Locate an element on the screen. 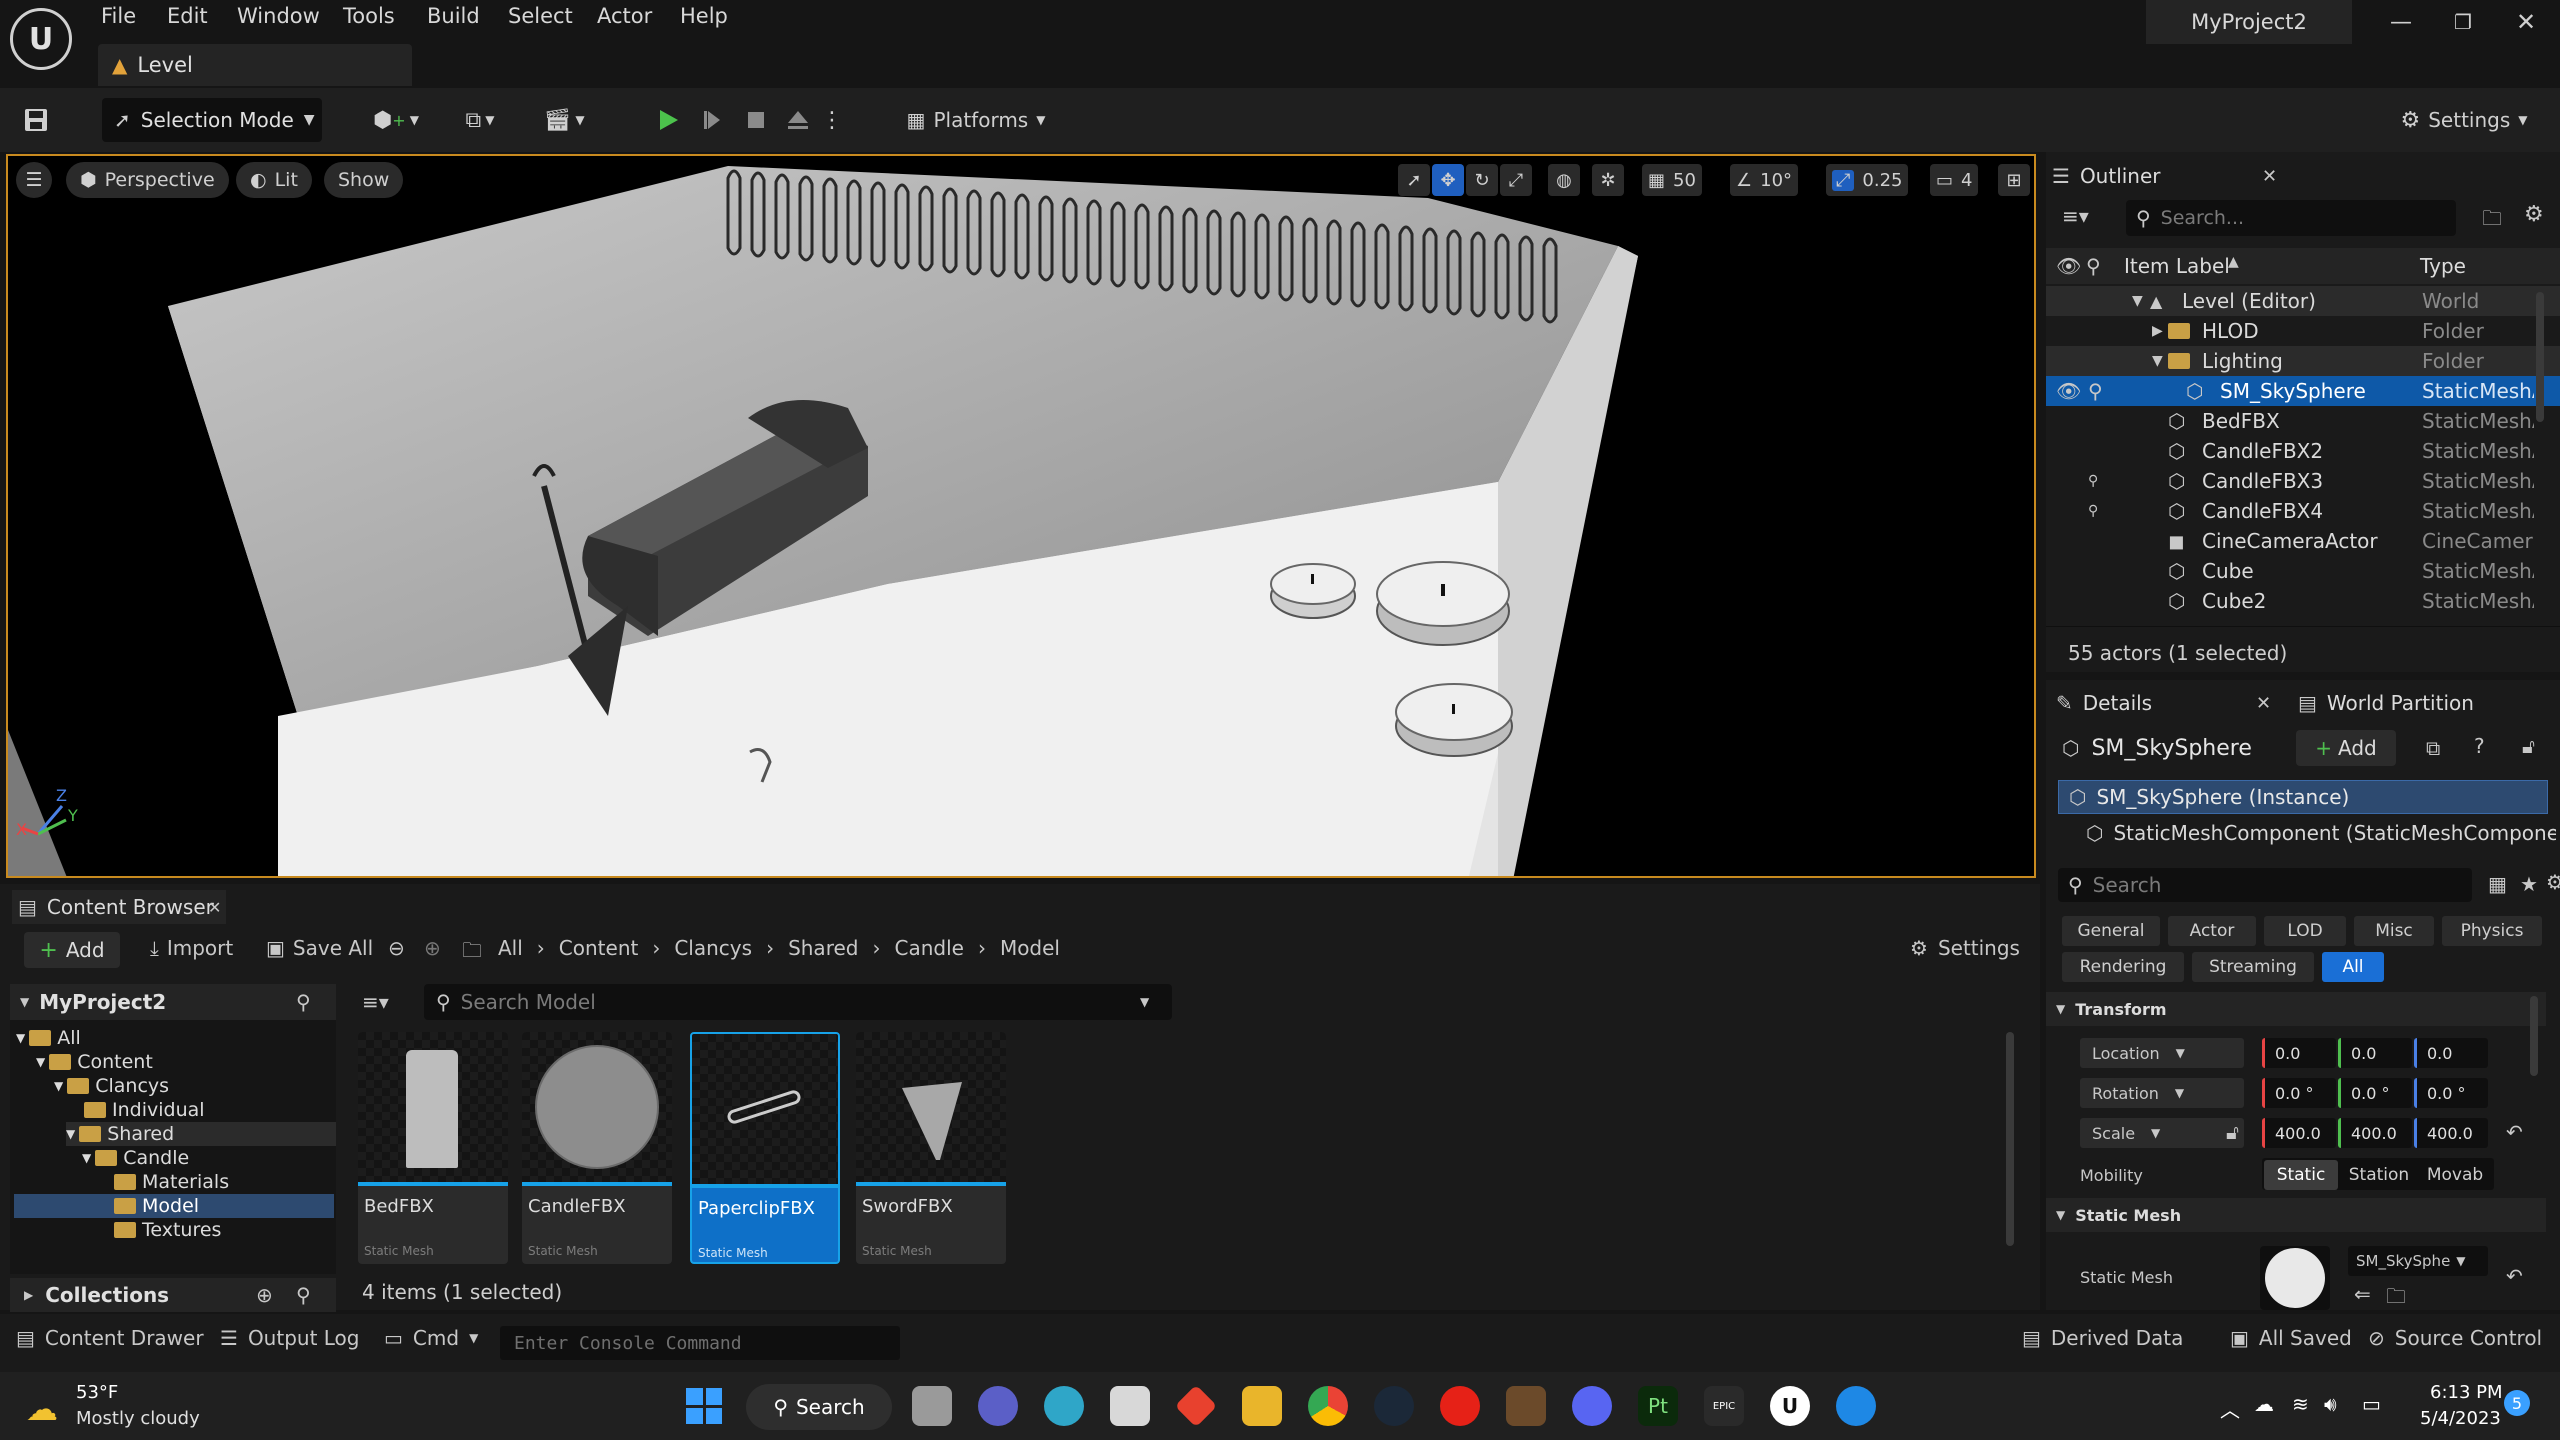 The image size is (2560, 1440). component-instance-row: ⬡ SM_SkySphere (Instance) is located at coordinates (2303, 797).